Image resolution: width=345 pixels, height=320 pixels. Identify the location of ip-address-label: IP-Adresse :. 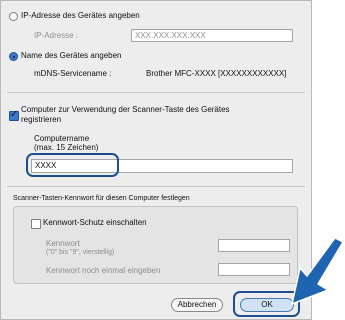
(56, 35).